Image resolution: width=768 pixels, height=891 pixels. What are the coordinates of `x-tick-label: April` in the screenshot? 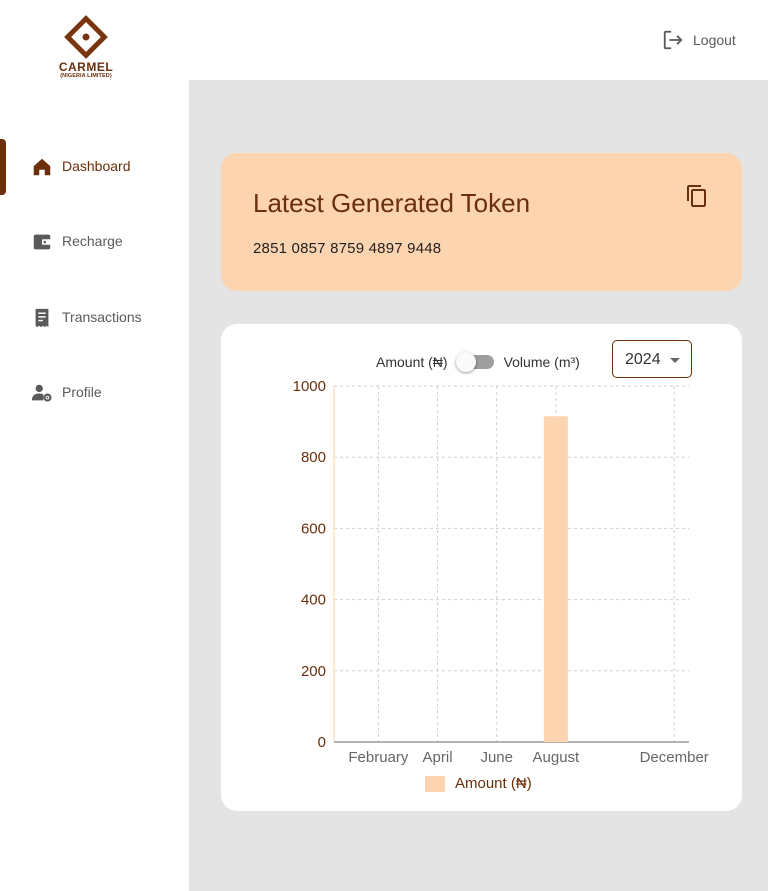 It's located at (438, 757).